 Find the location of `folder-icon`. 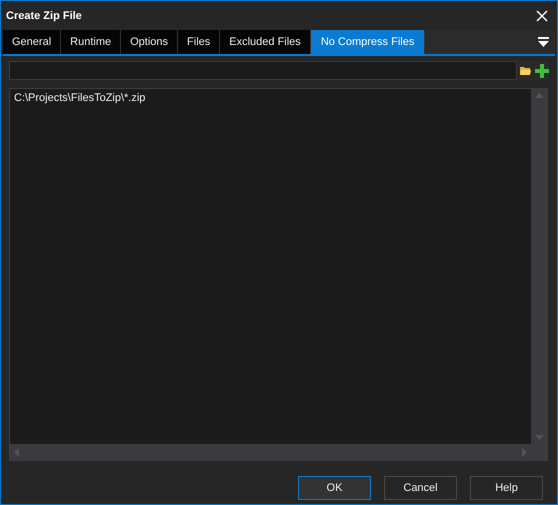

folder-icon is located at coordinates (525, 70).